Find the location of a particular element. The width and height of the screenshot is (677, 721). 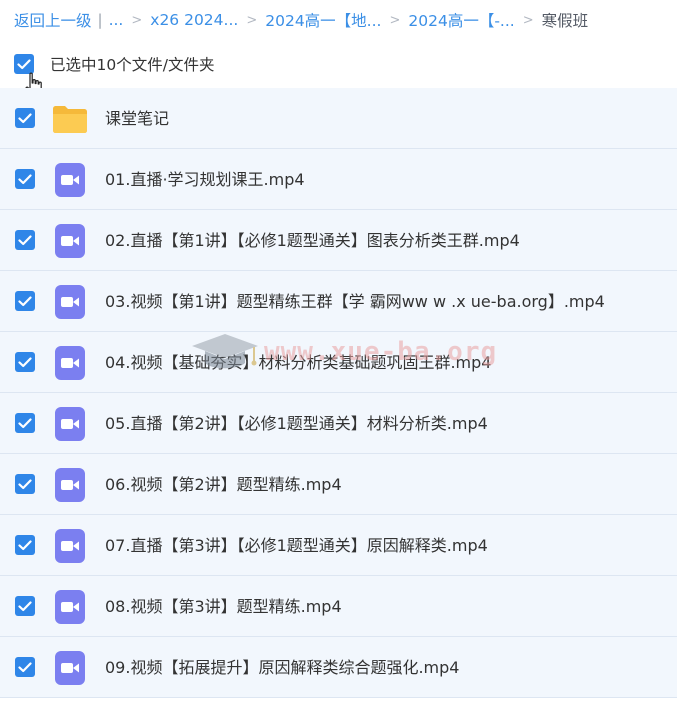

select-all-checkbox is located at coordinates (24, 64).